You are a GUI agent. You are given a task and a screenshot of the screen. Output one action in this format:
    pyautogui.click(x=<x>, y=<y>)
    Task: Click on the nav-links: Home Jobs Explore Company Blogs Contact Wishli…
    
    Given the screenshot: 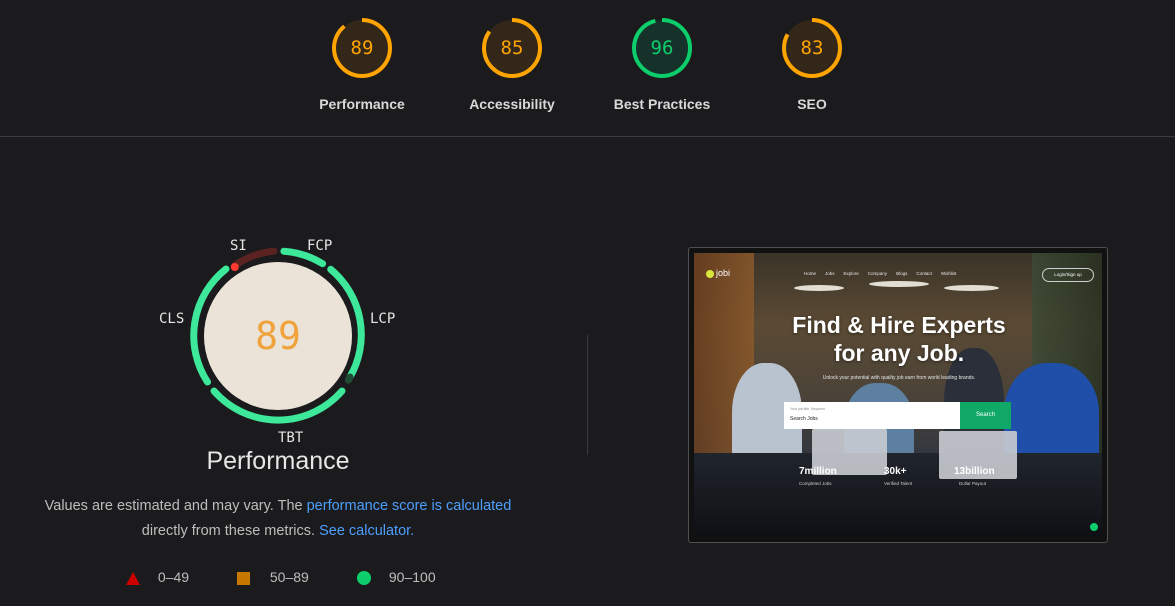 What is the action you would take?
    pyautogui.click(x=884, y=273)
    